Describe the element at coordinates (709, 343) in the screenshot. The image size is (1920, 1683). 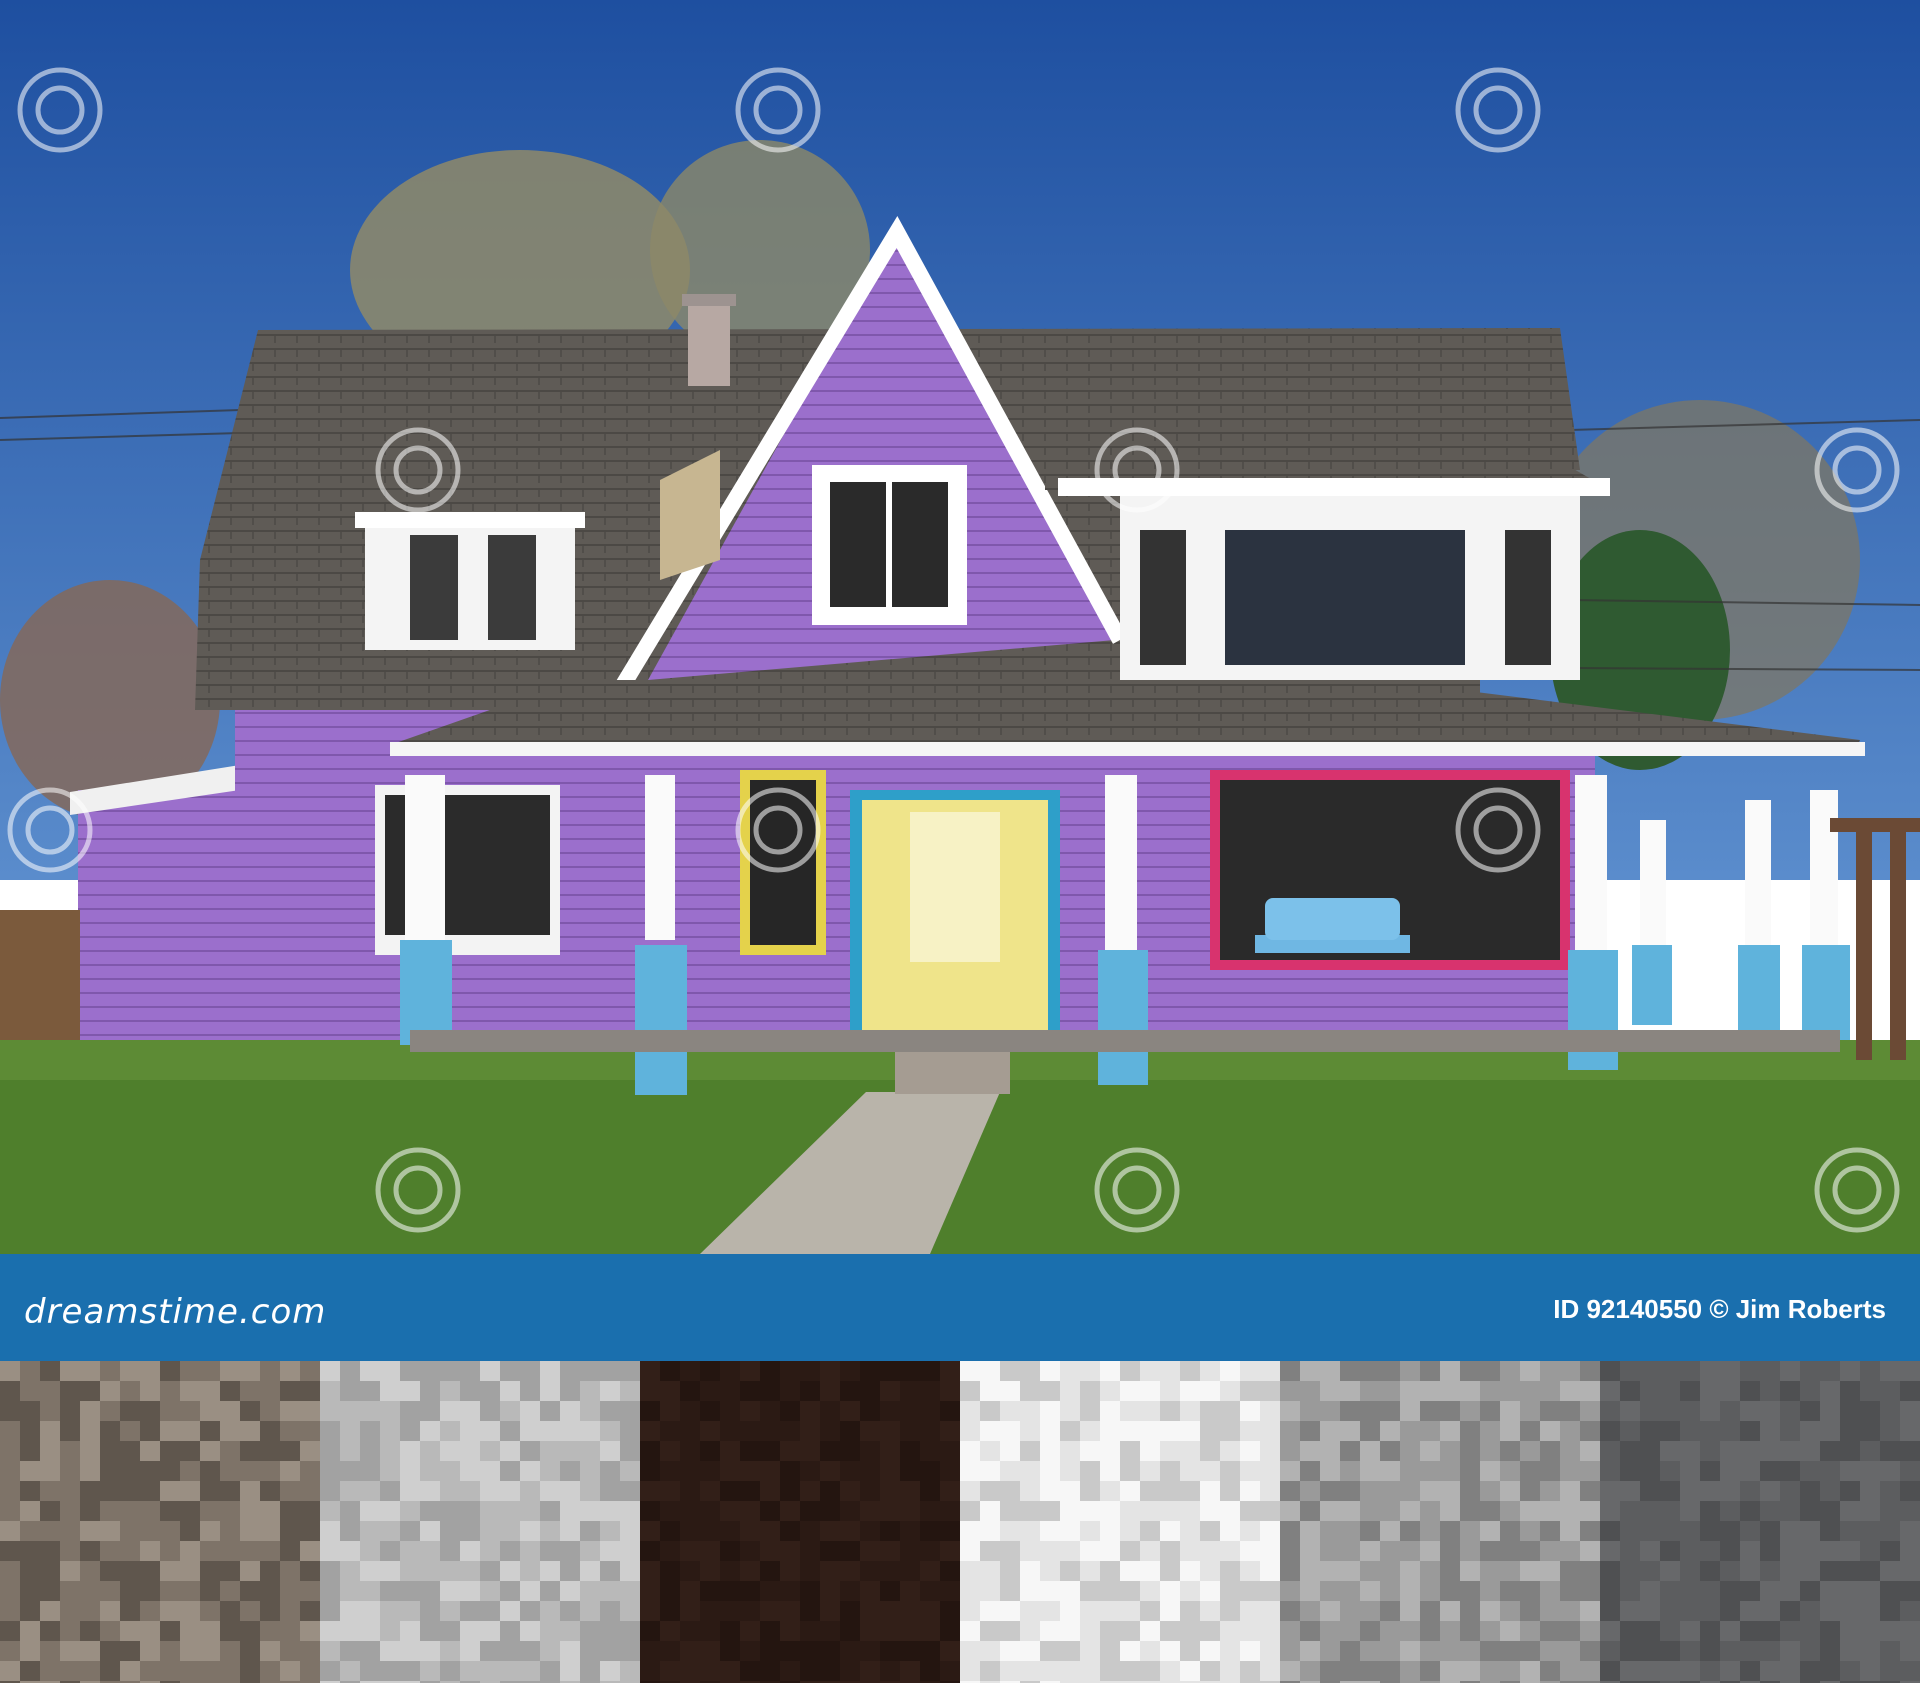
I see `chimney` at that location.